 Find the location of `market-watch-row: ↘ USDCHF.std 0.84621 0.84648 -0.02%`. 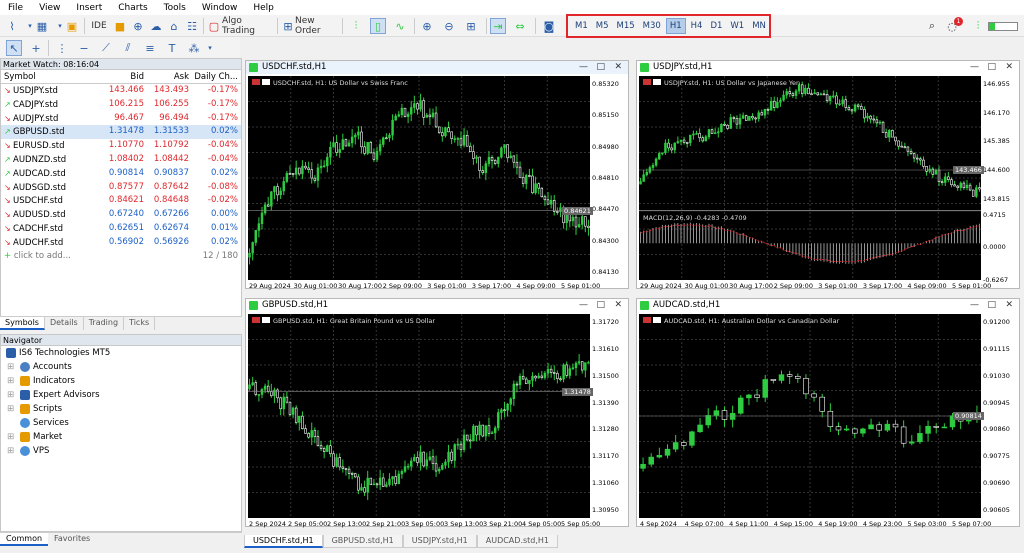

market-watch-row: ↘ USDCHF.std 0.84621 0.84648 -0.02% is located at coordinates (121, 201).